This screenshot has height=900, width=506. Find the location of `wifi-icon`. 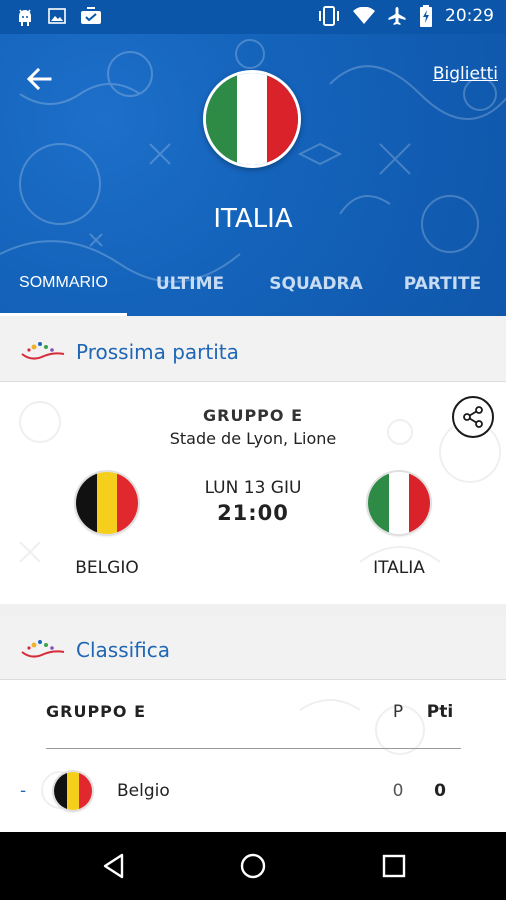

wifi-icon is located at coordinates (364, 15).